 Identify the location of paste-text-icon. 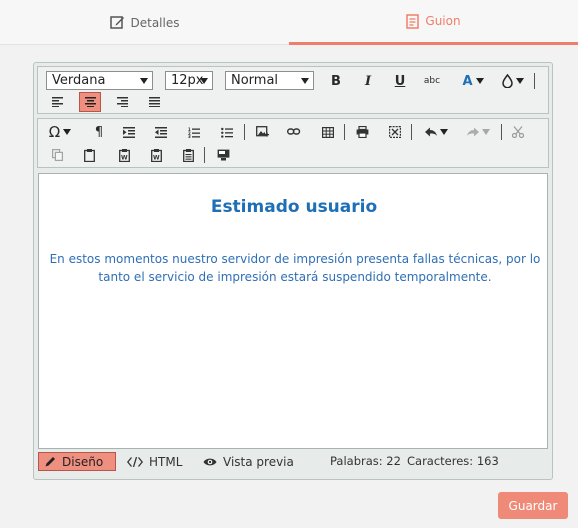
(188, 155).